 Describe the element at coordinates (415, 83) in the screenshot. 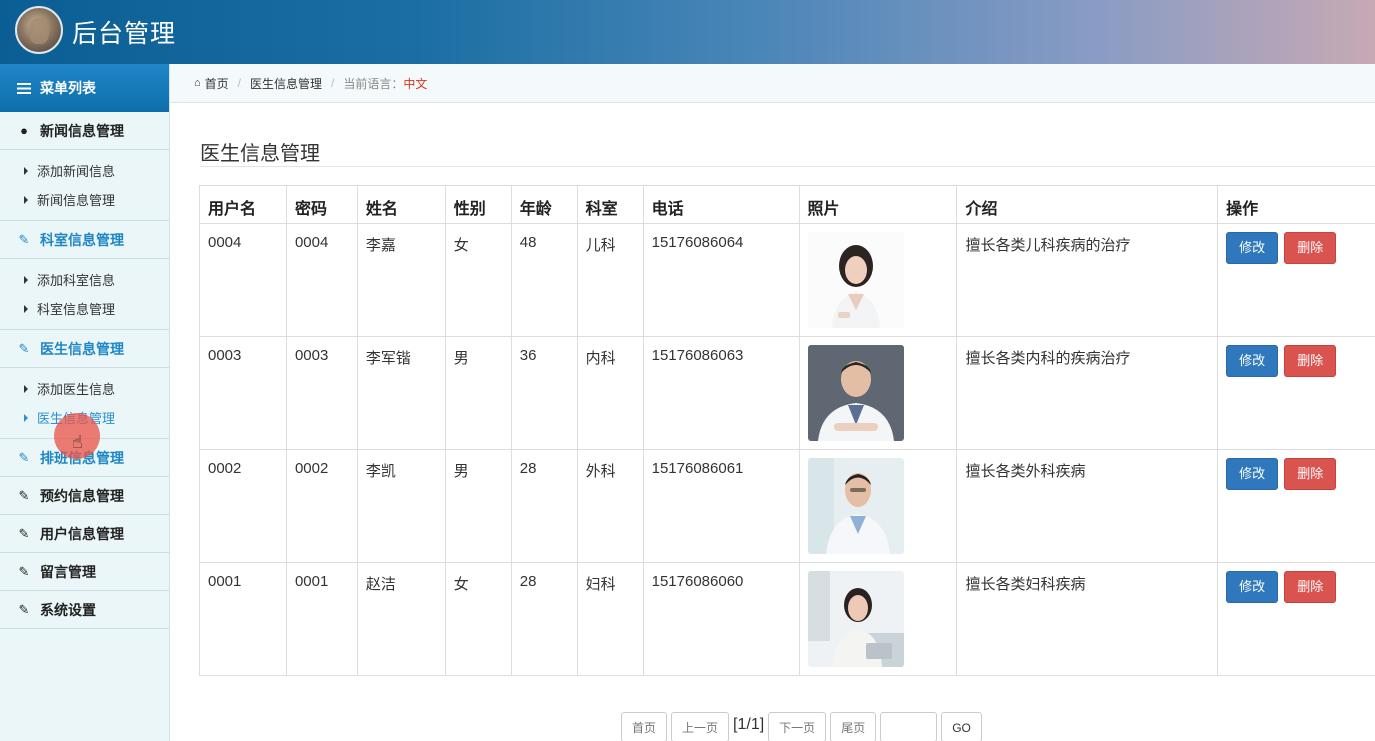

I see `language-value: 中文` at that location.